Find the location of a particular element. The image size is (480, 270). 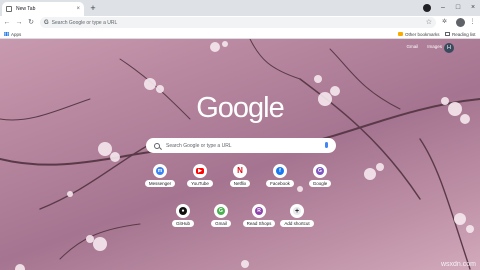

shortcut-label: Messenger is located at coordinates (160, 183).